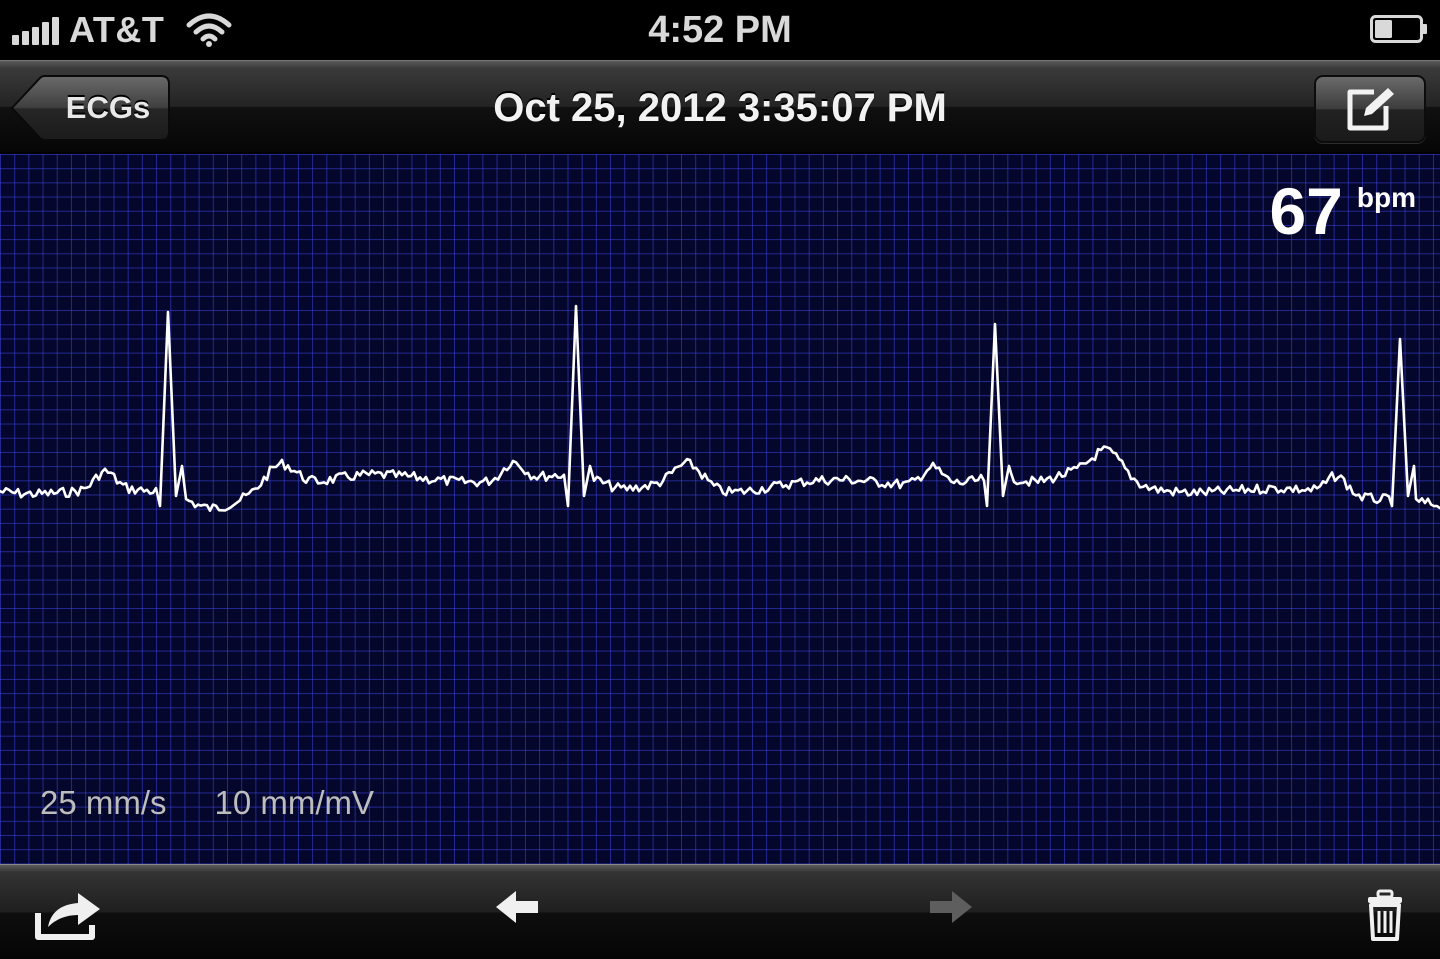  I want to click on heart-rate-readout: 67 bpm, so click(1342, 211).